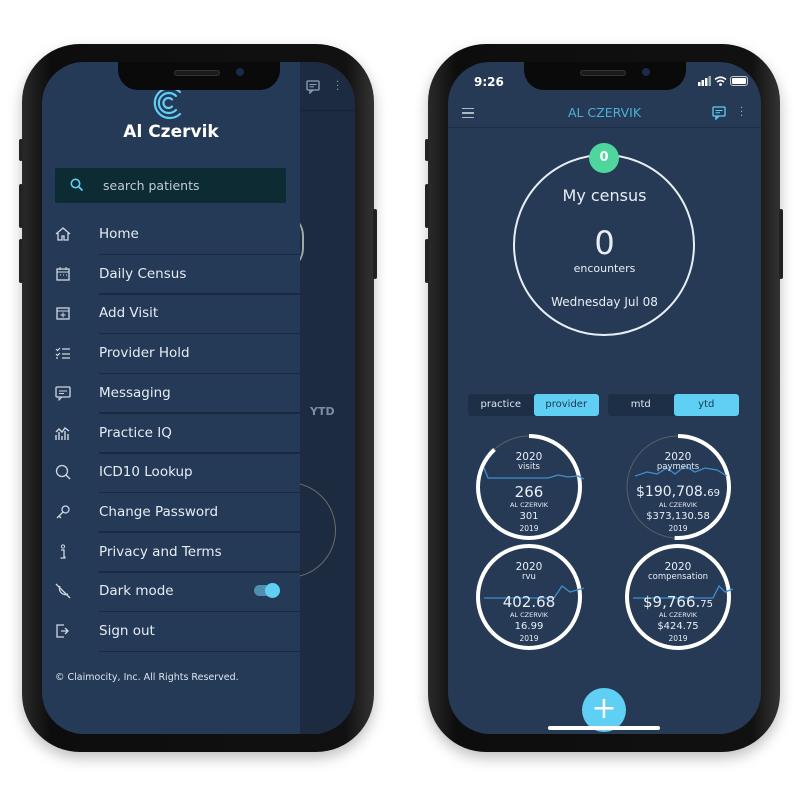 Image resolution: width=800 pixels, height=800 pixels. What do you see at coordinates (322, 411) in the screenshot?
I see `ytd-label: YTD` at bounding box center [322, 411].